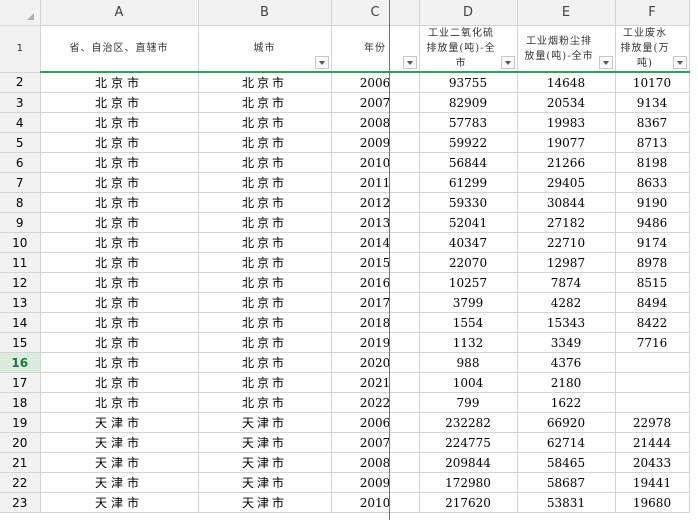 This screenshot has width=698, height=520. What do you see at coordinates (566, 222) in the screenshot?
I see `cell-dust: 27182` at bounding box center [566, 222].